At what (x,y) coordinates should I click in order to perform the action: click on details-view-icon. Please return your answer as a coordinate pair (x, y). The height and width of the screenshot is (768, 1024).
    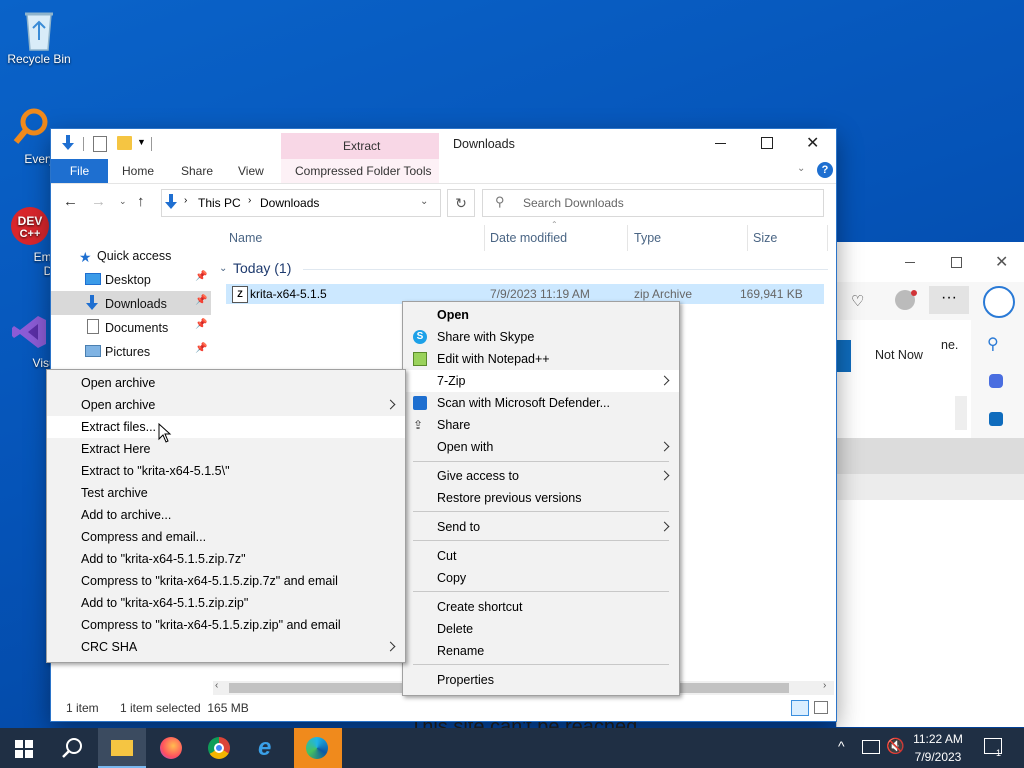
    Looking at the image, I should click on (800, 708).